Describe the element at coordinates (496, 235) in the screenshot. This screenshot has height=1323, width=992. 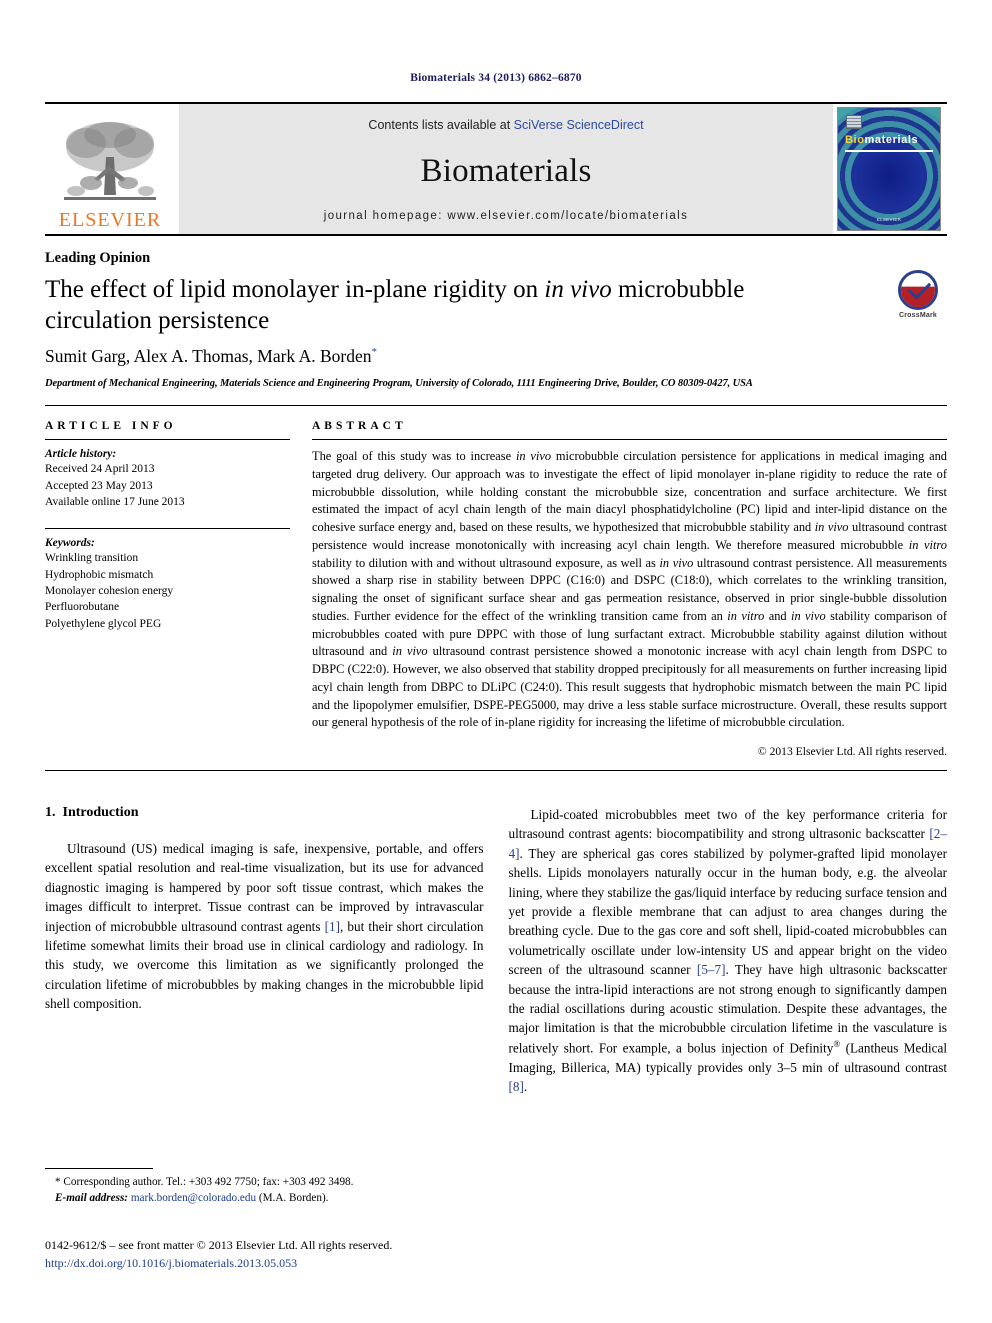
I see `masthead-bottom-rule` at that location.